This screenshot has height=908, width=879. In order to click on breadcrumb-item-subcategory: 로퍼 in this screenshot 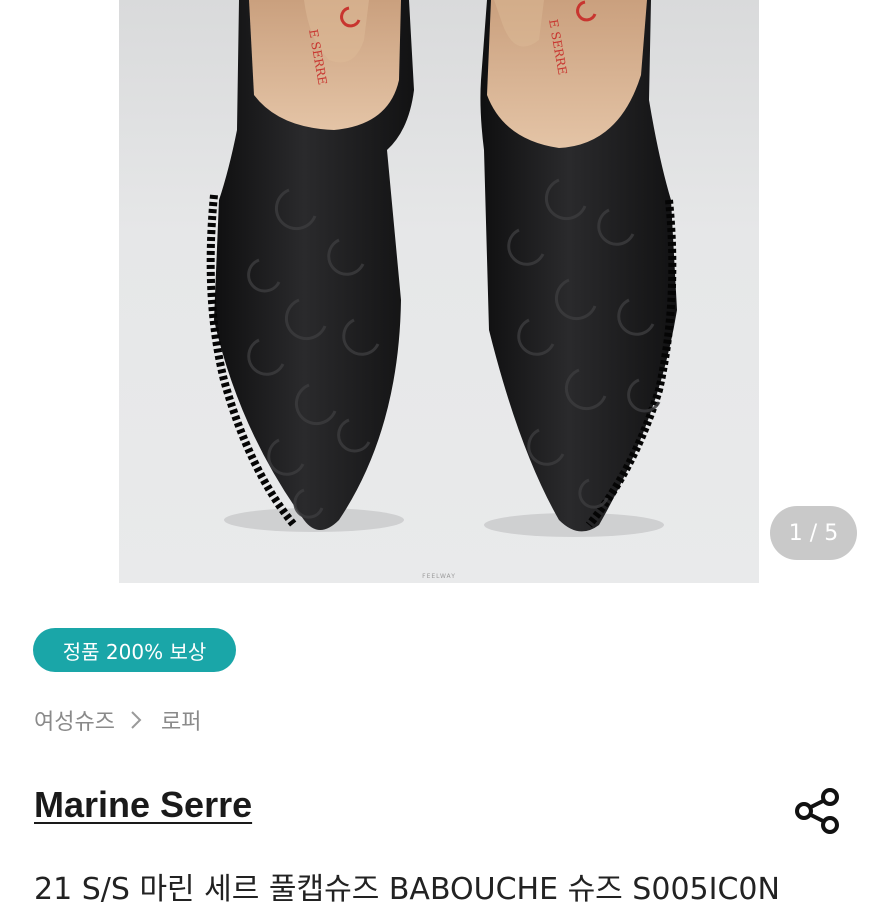, I will do `click(181, 720)`.